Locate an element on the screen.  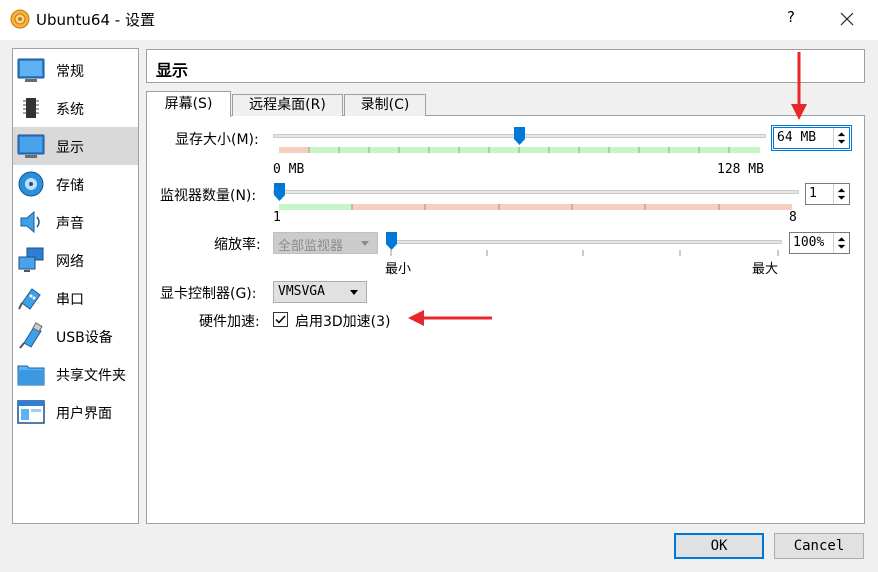
video-memory-slider-handle is located at coordinates (519, 136).